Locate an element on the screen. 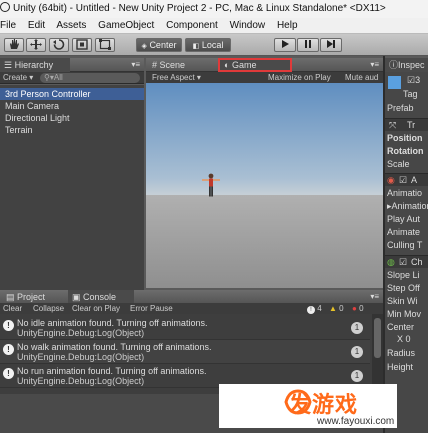 The height and width of the screenshot is (433, 428). animation-section-header: ◉ ☑ A is located at coordinates (406, 179).